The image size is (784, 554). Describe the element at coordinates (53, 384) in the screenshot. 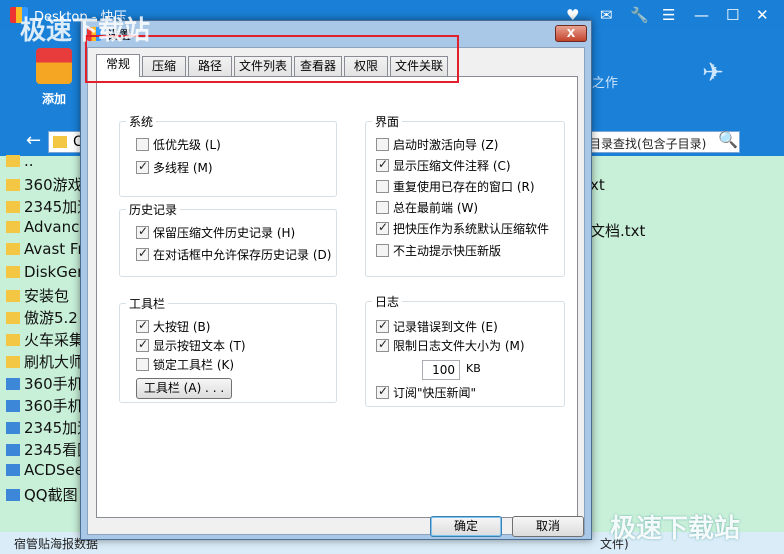

I see `file-name: 360手机` at that location.